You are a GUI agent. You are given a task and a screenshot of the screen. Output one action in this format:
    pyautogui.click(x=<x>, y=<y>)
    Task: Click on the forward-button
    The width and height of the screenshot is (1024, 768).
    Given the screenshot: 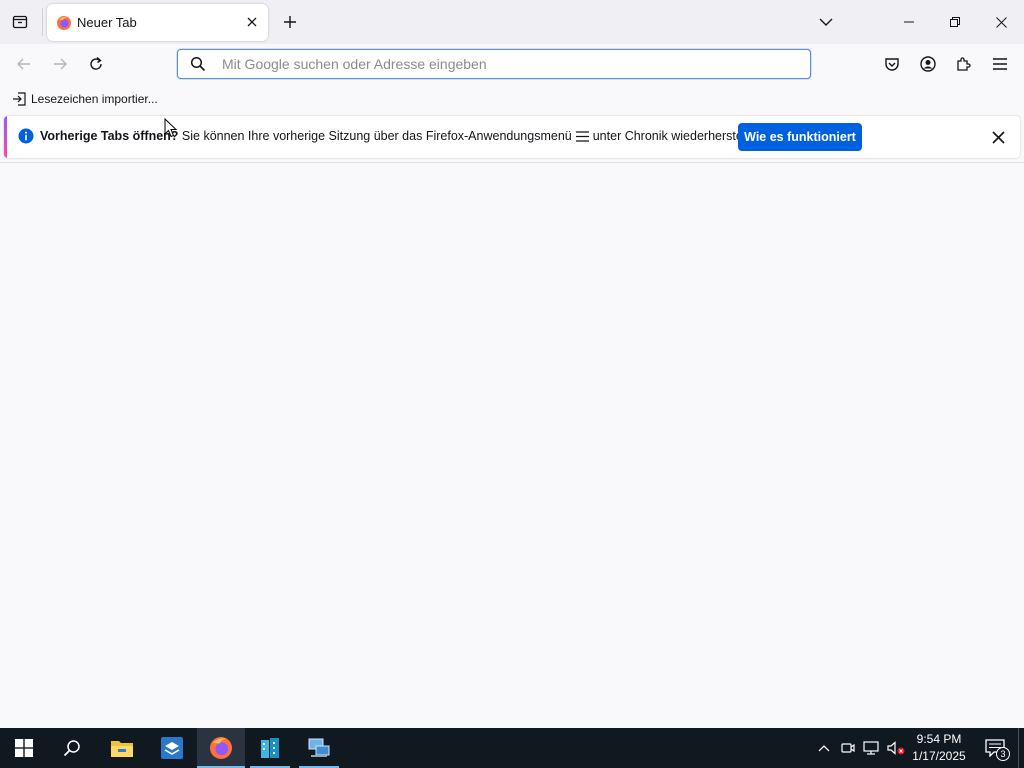 What is the action you would take?
    pyautogui.click(x=60, y=64)
    